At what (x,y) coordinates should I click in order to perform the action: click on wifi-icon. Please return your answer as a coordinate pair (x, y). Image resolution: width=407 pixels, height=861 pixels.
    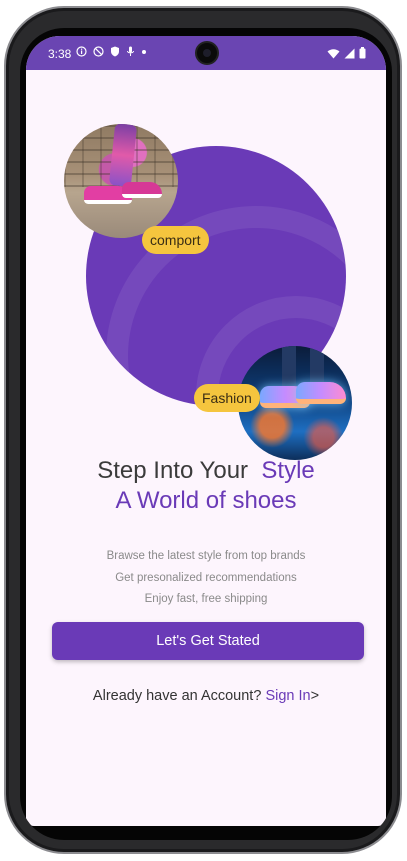
    Looking at the image, I should click on (333, 53).